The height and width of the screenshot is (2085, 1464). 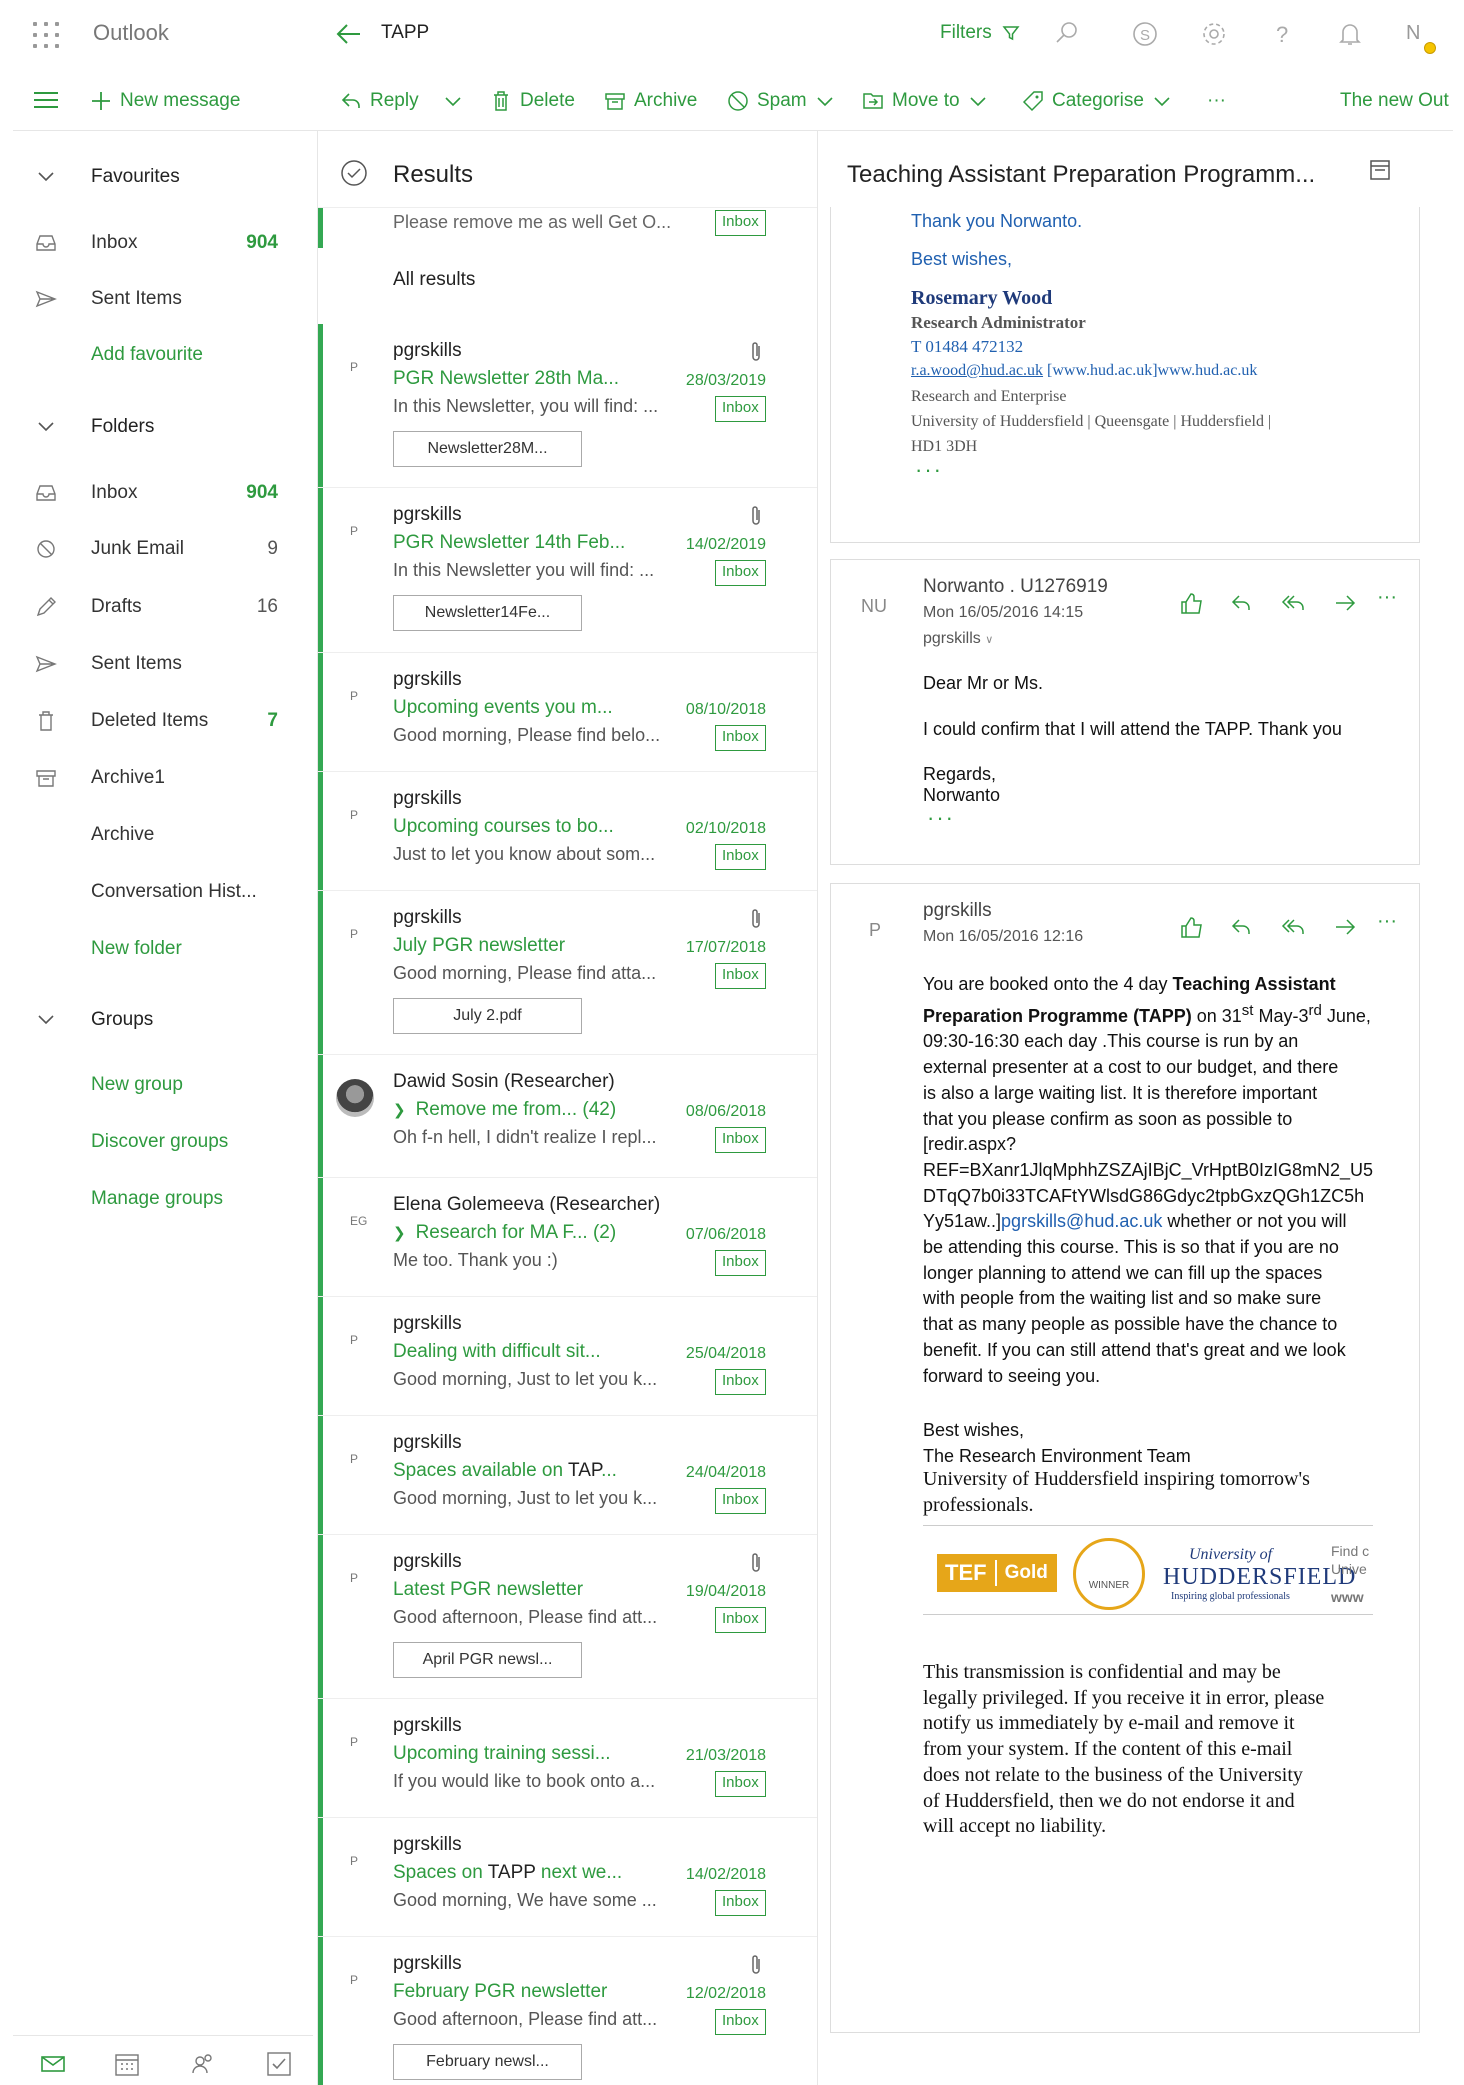 What do you see at coordinates (159, 1020) in the screenshot?
I see `groups-header: Groups` at bounding box center [159, 1020].